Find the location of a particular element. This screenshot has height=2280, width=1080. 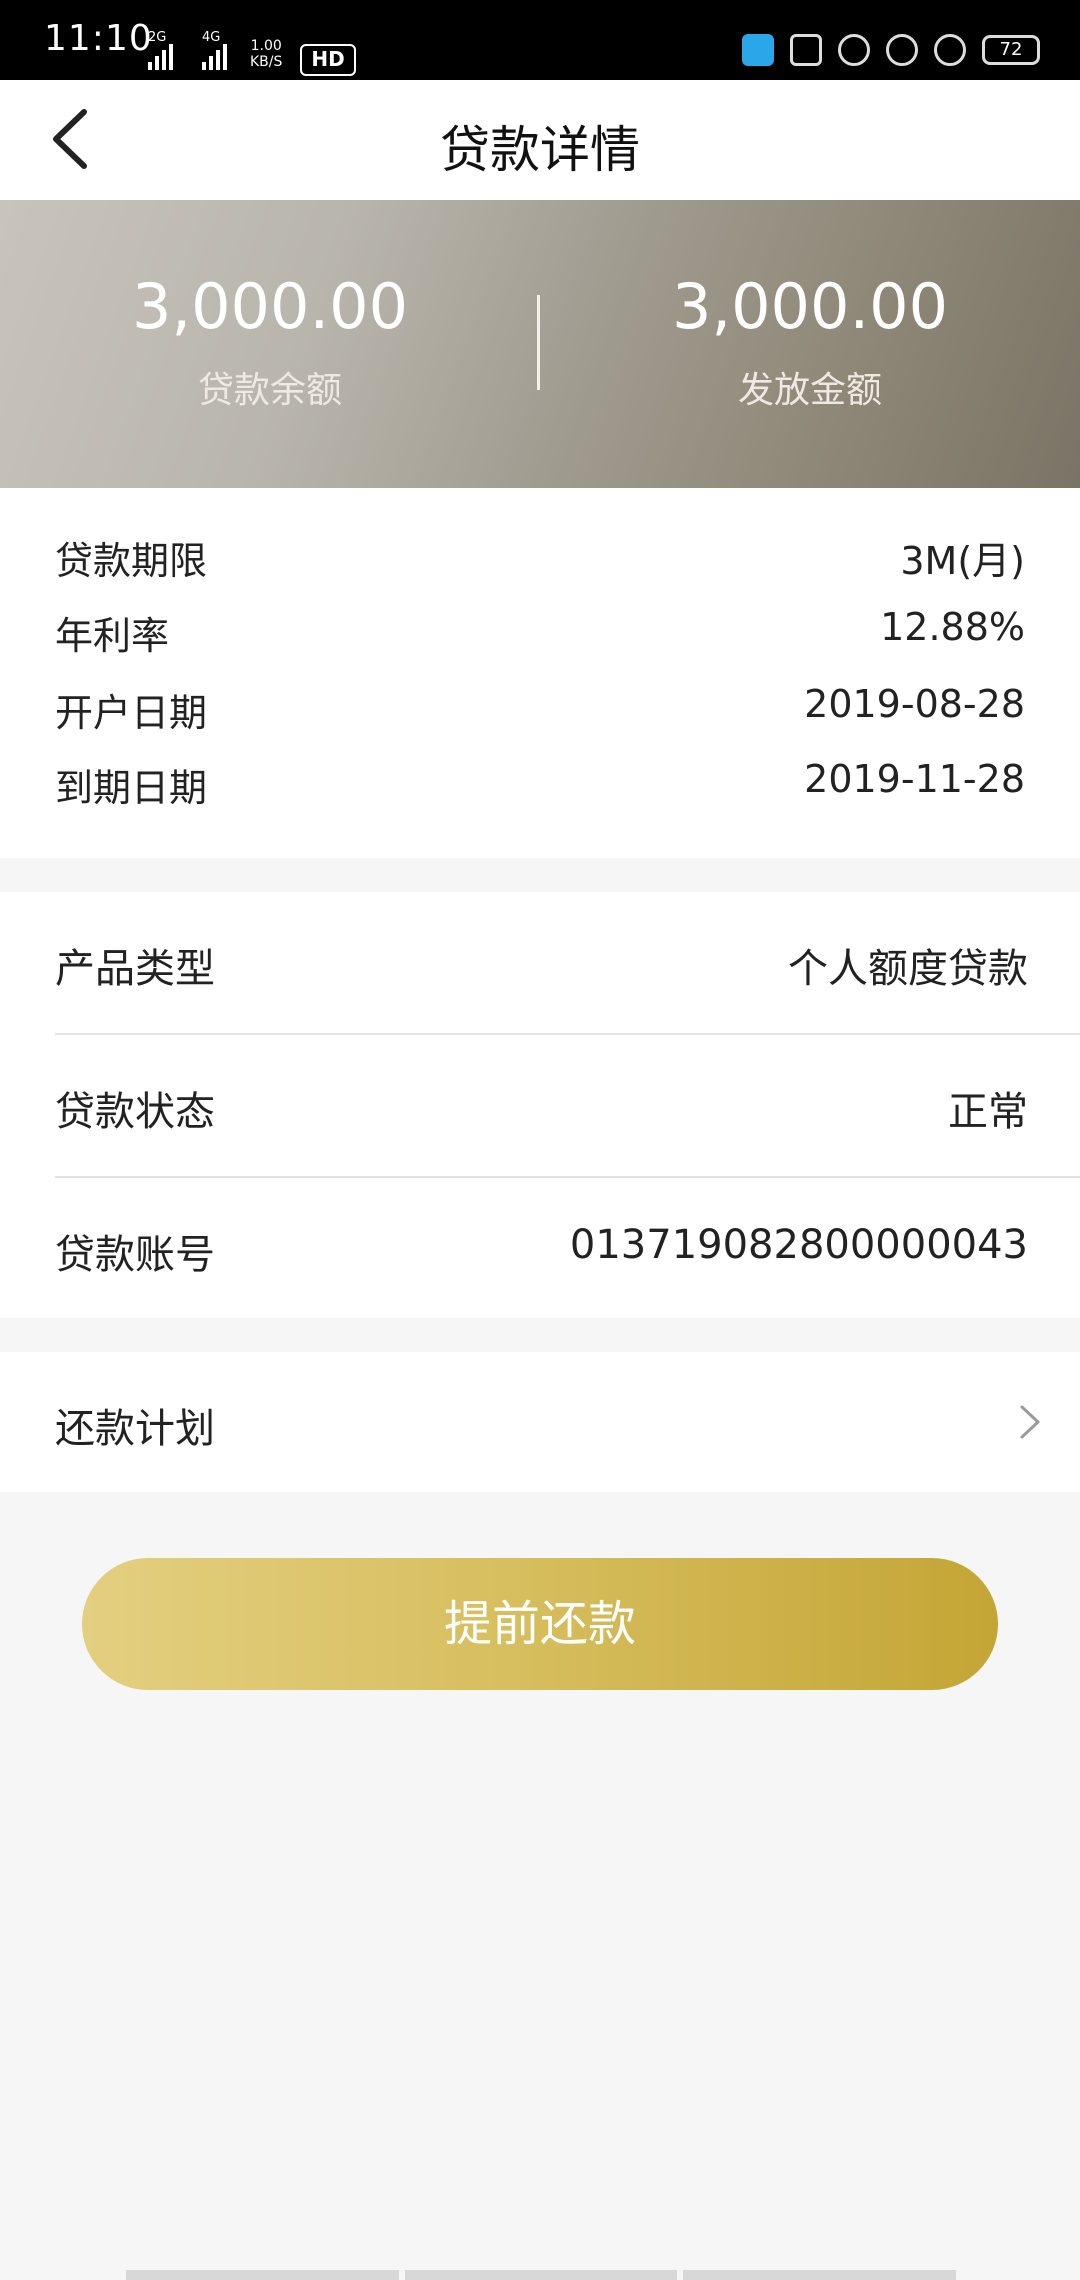

vibrate-icon is located at coordinates (806, 50).